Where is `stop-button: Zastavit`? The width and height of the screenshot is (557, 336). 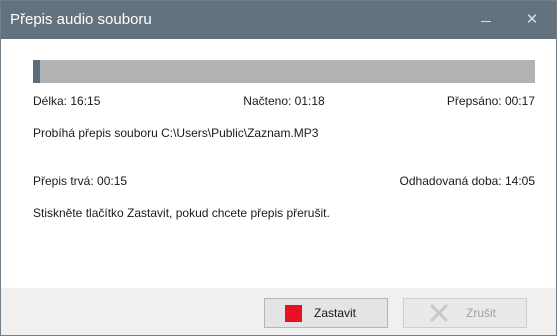 stop-button: Zastavit is located at coordinates (326, 313).